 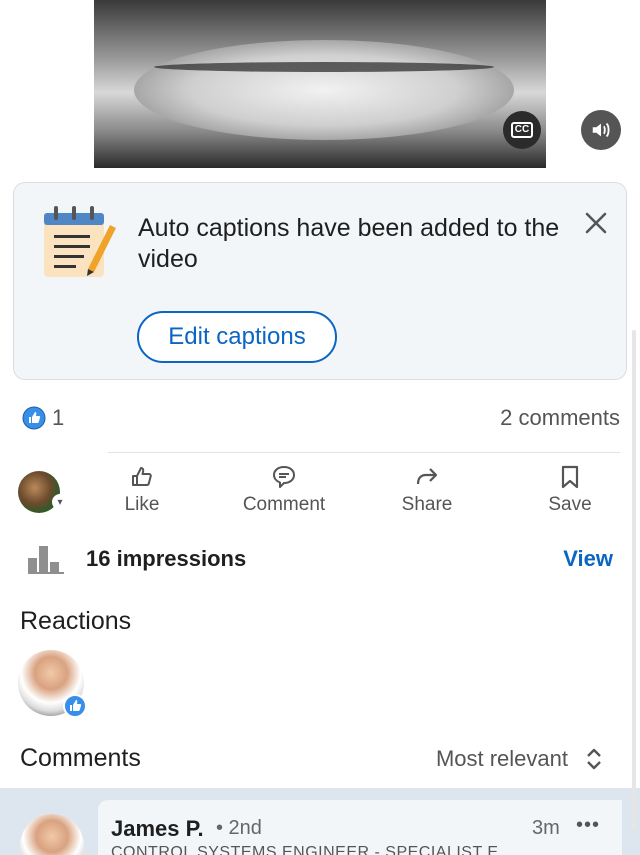 I want to click on comments-heading: Comments, so click(x=80, y=758).